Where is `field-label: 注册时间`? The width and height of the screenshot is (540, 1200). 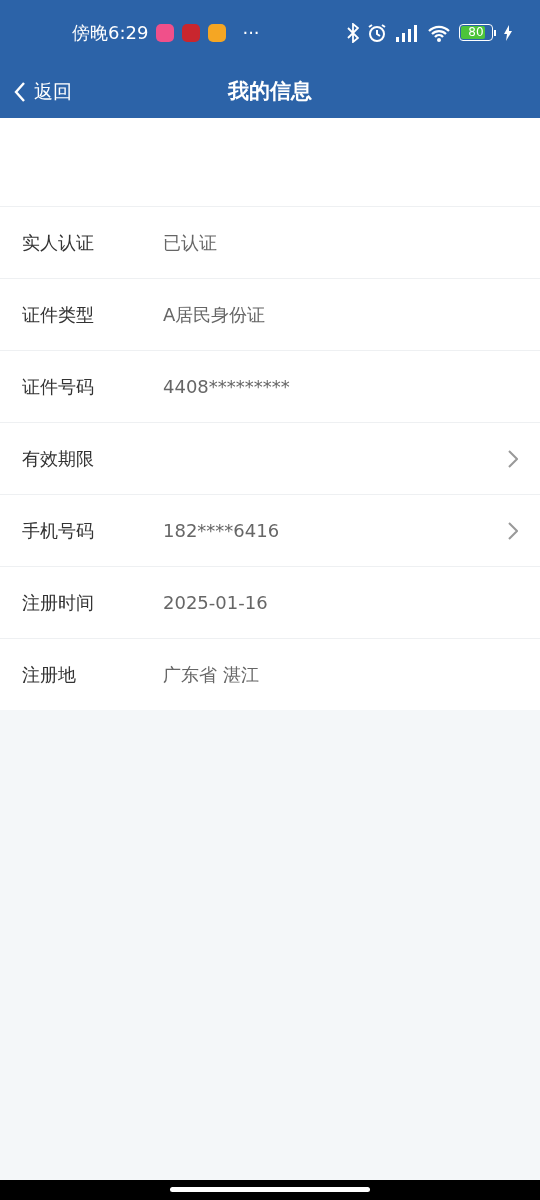
field-label: 注册时间 is located at coordinates (58, 603).